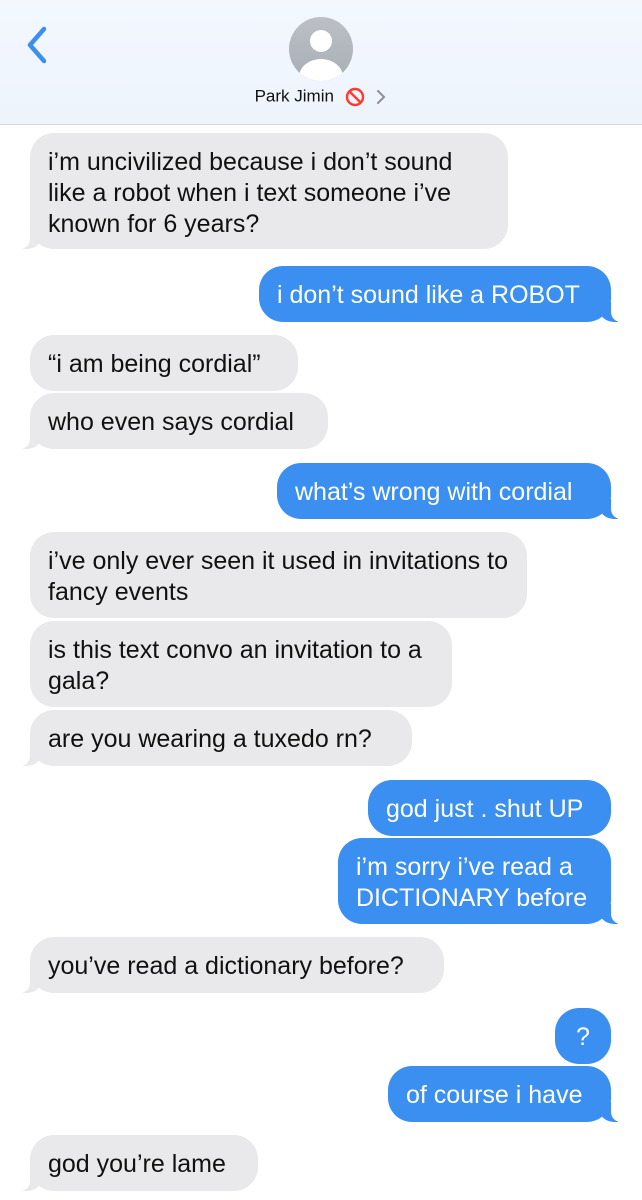  I want to click on outgoing-message: god just . shut UP, so click(489, 808).